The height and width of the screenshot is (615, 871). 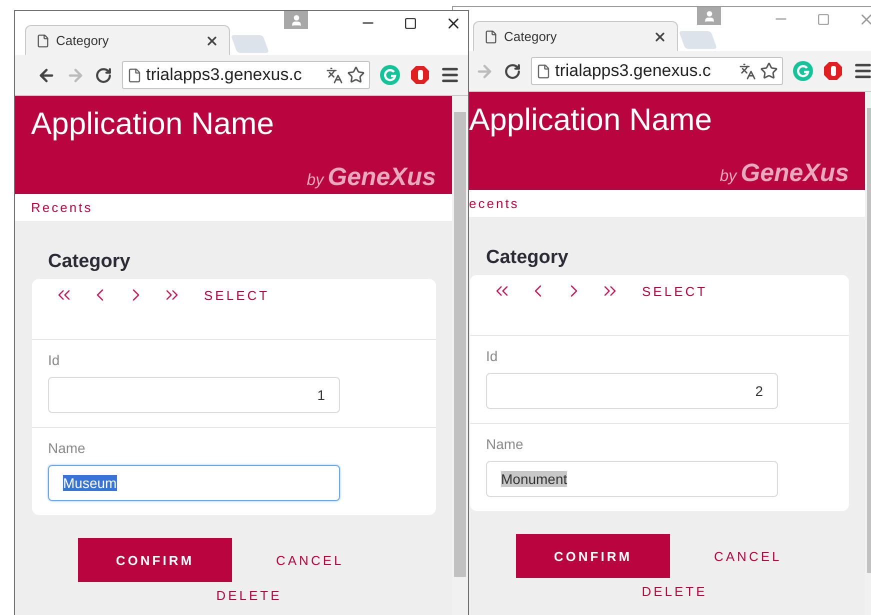 I want to click on input-field: 2, so click(x=632, y=391).